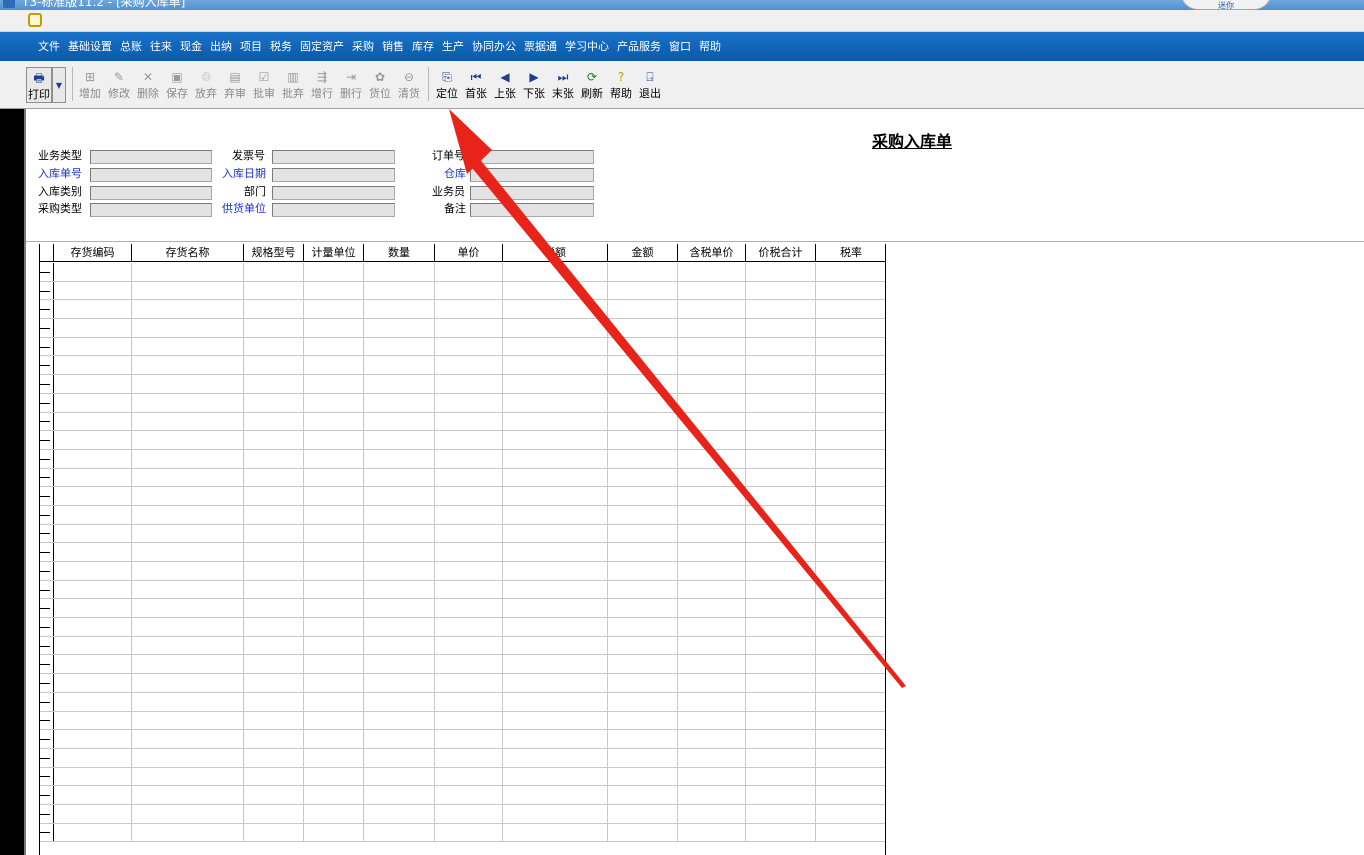 The height and width of the screenshot is (855, 1364). I want to click on remark-field, so click(532, 210).